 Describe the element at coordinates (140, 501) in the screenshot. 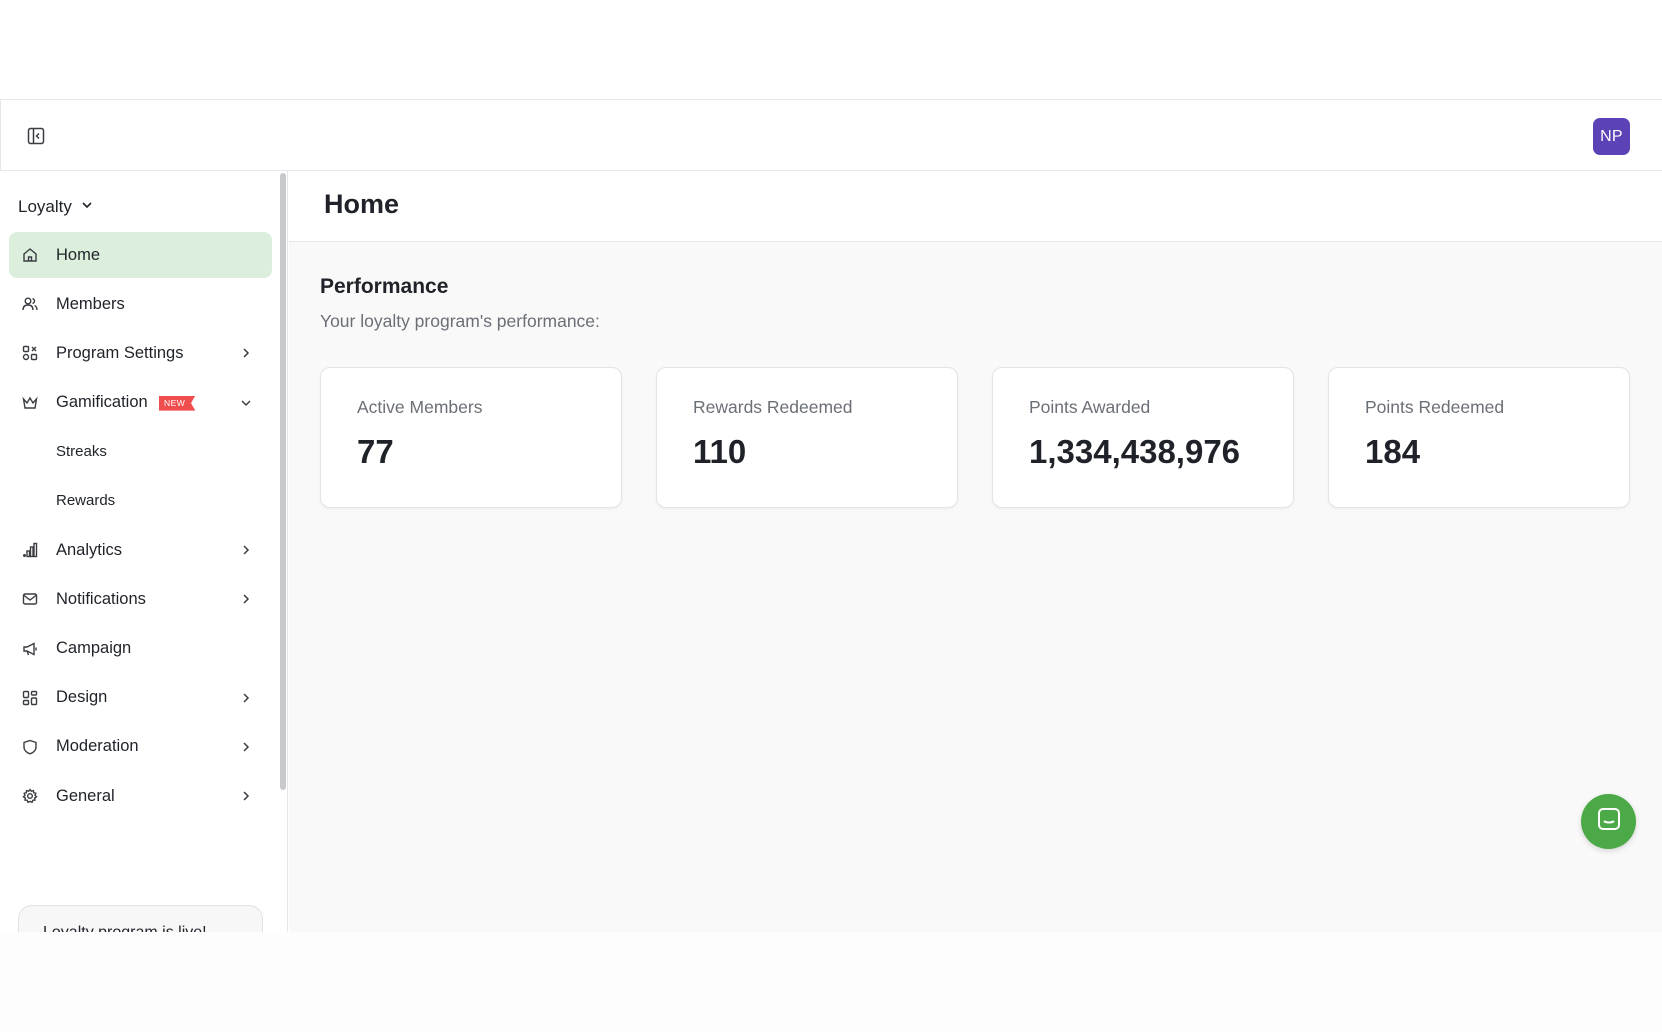

I see `sidebar-item-rewards: Rewards` at that location.